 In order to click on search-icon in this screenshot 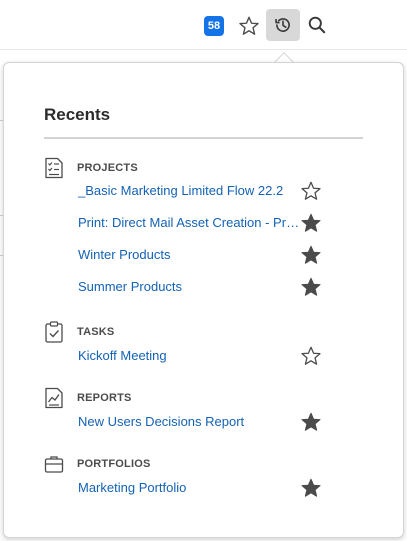, I will do `click(317, 25)`.